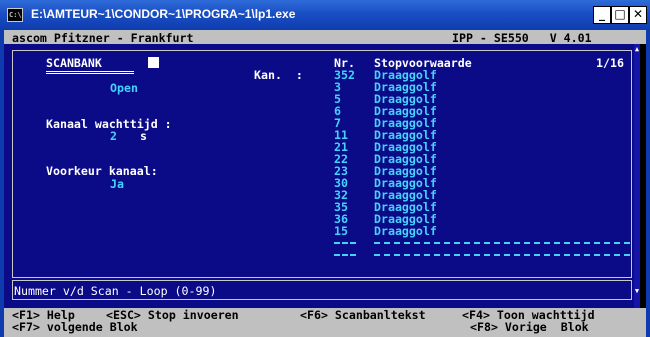 The height and width of the screenshot is (337, 650). I want to click on window-title: E:\AMTEUR~1\CONDOR~1\PROGRA~1\lp1.exe, so click(163, 14).